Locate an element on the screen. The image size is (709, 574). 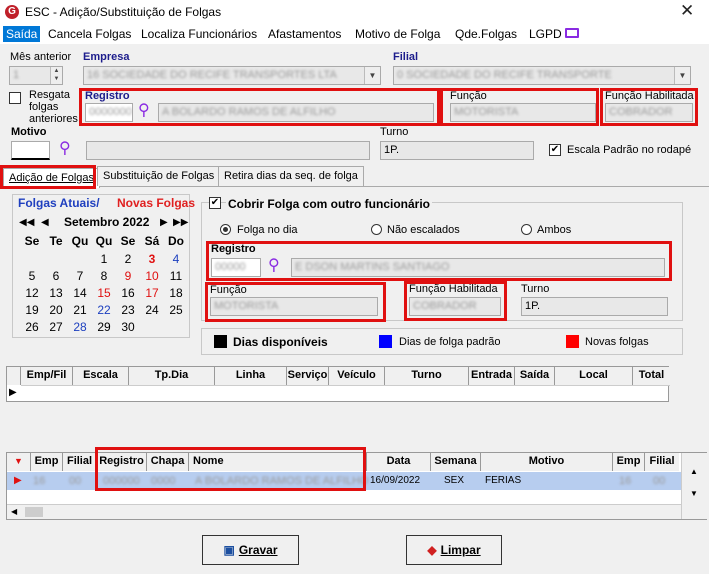
col-turno: Turno is located at coordinates (427, 376).